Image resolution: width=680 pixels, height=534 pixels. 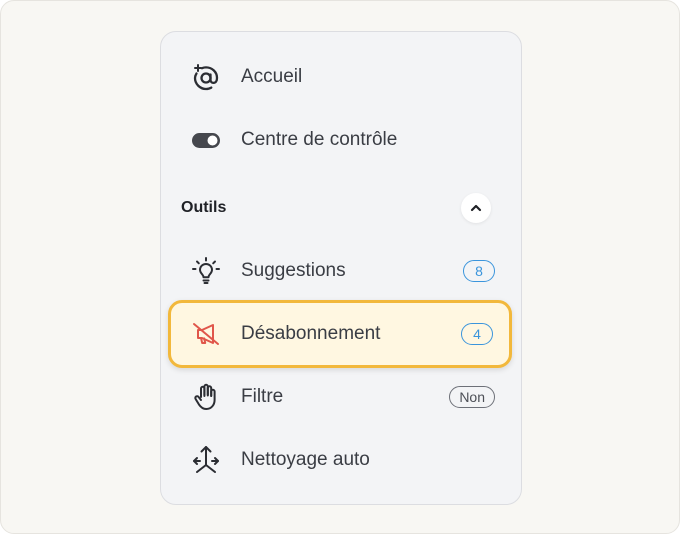 I want to click on sidebar-item-label: Centre de contrôle, so click(x=319, y=139).